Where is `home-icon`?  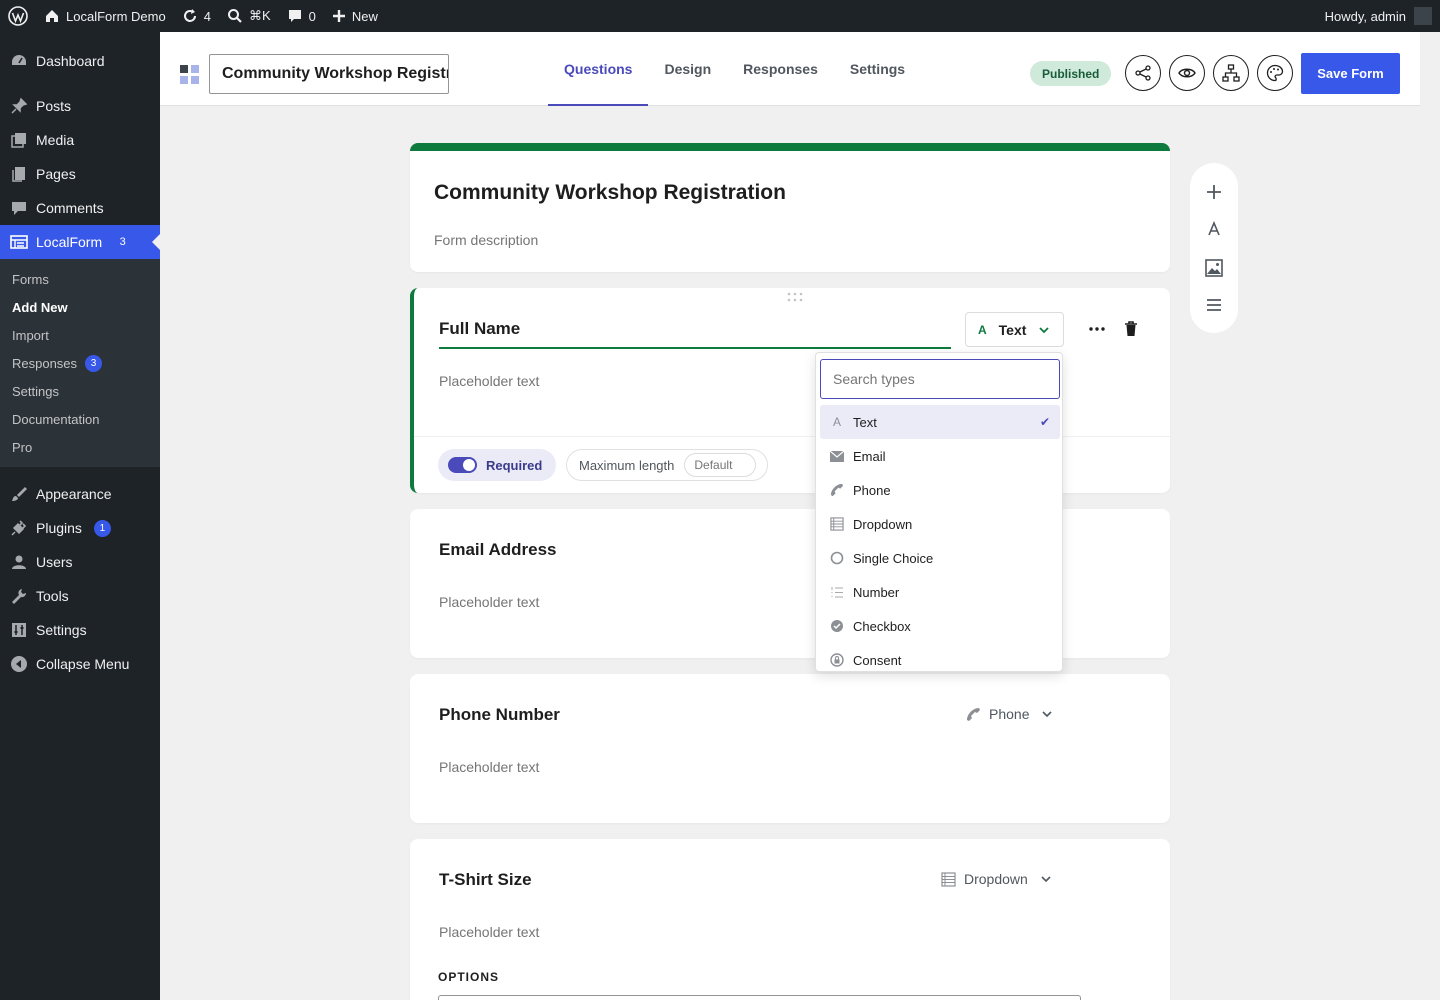 home-icon is located at coordinates (52, 16).